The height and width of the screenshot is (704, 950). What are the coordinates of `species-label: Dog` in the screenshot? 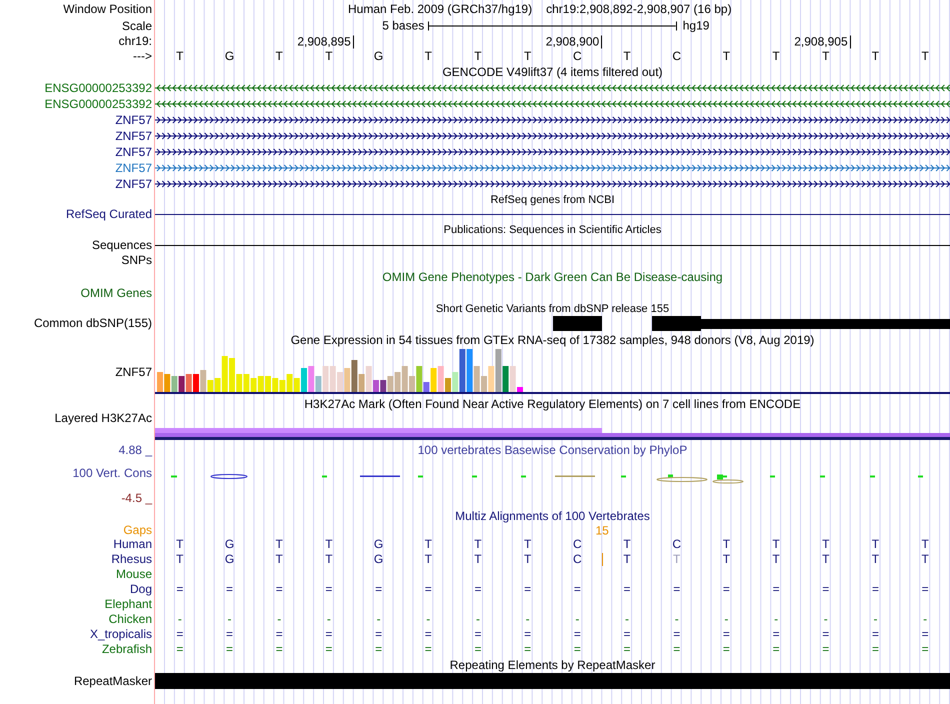 It's located at (141, 589).